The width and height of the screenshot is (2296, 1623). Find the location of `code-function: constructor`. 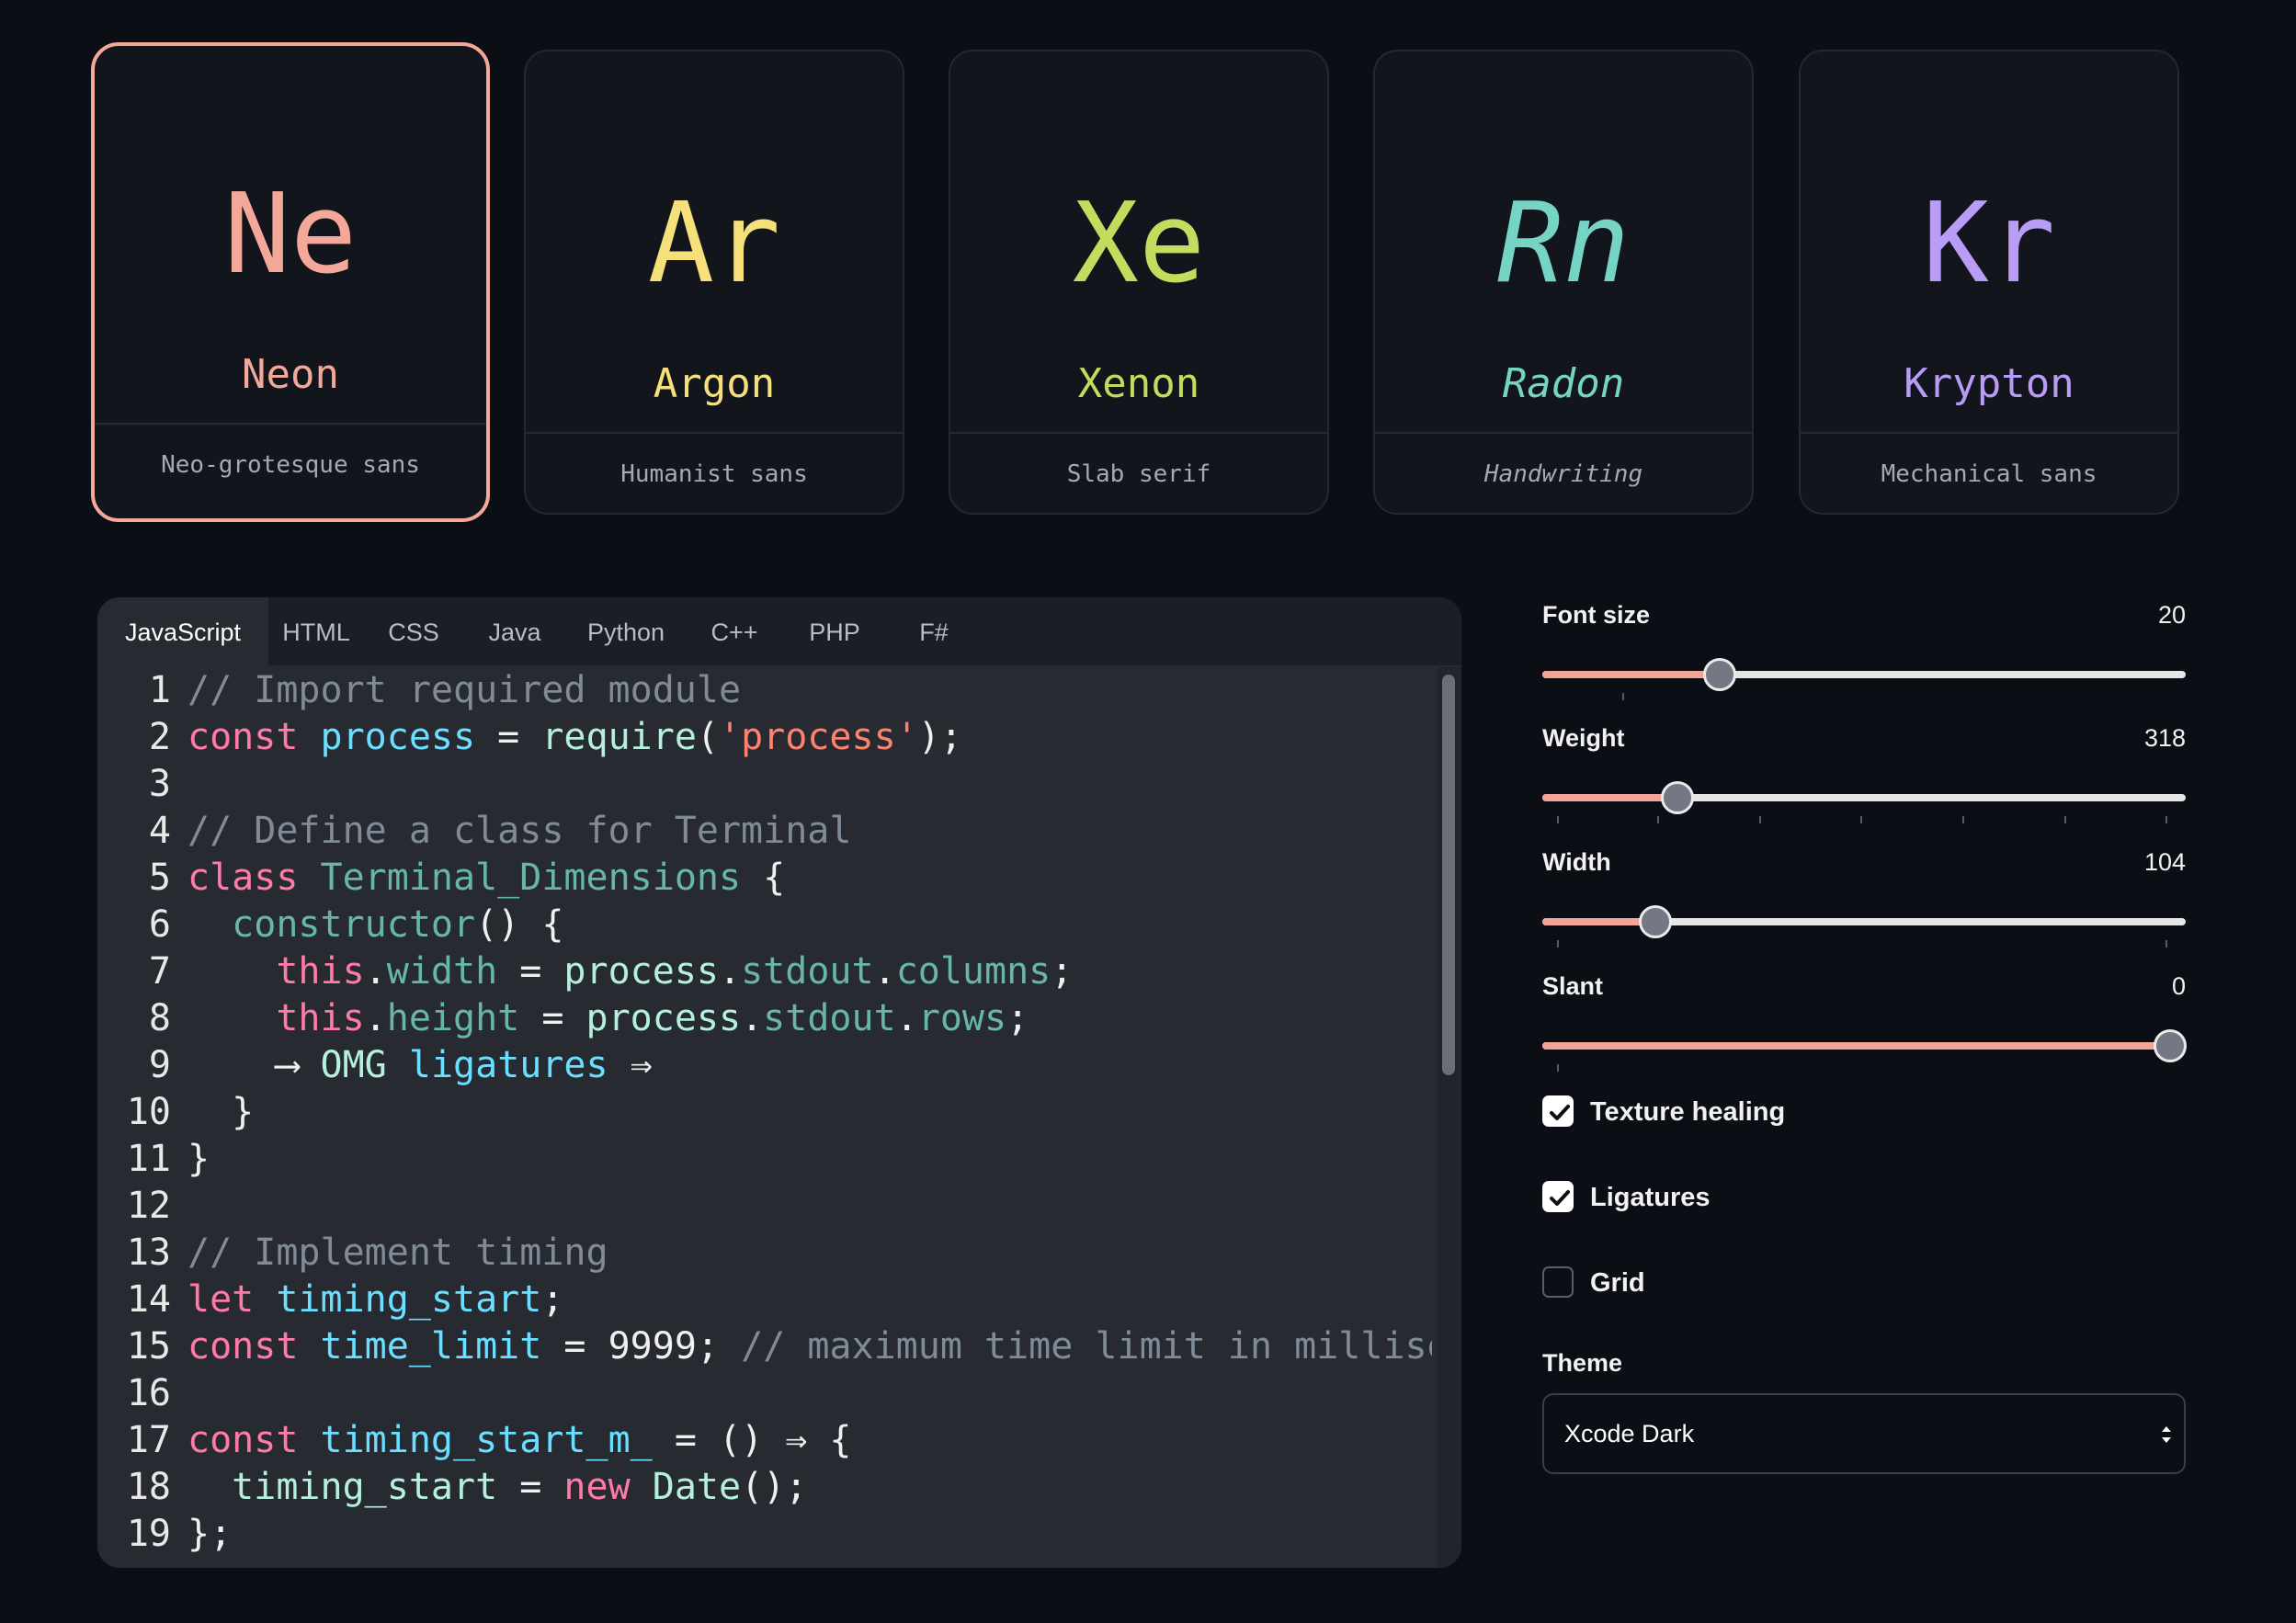

code-function: constructor is located at coordinates (354, 925).